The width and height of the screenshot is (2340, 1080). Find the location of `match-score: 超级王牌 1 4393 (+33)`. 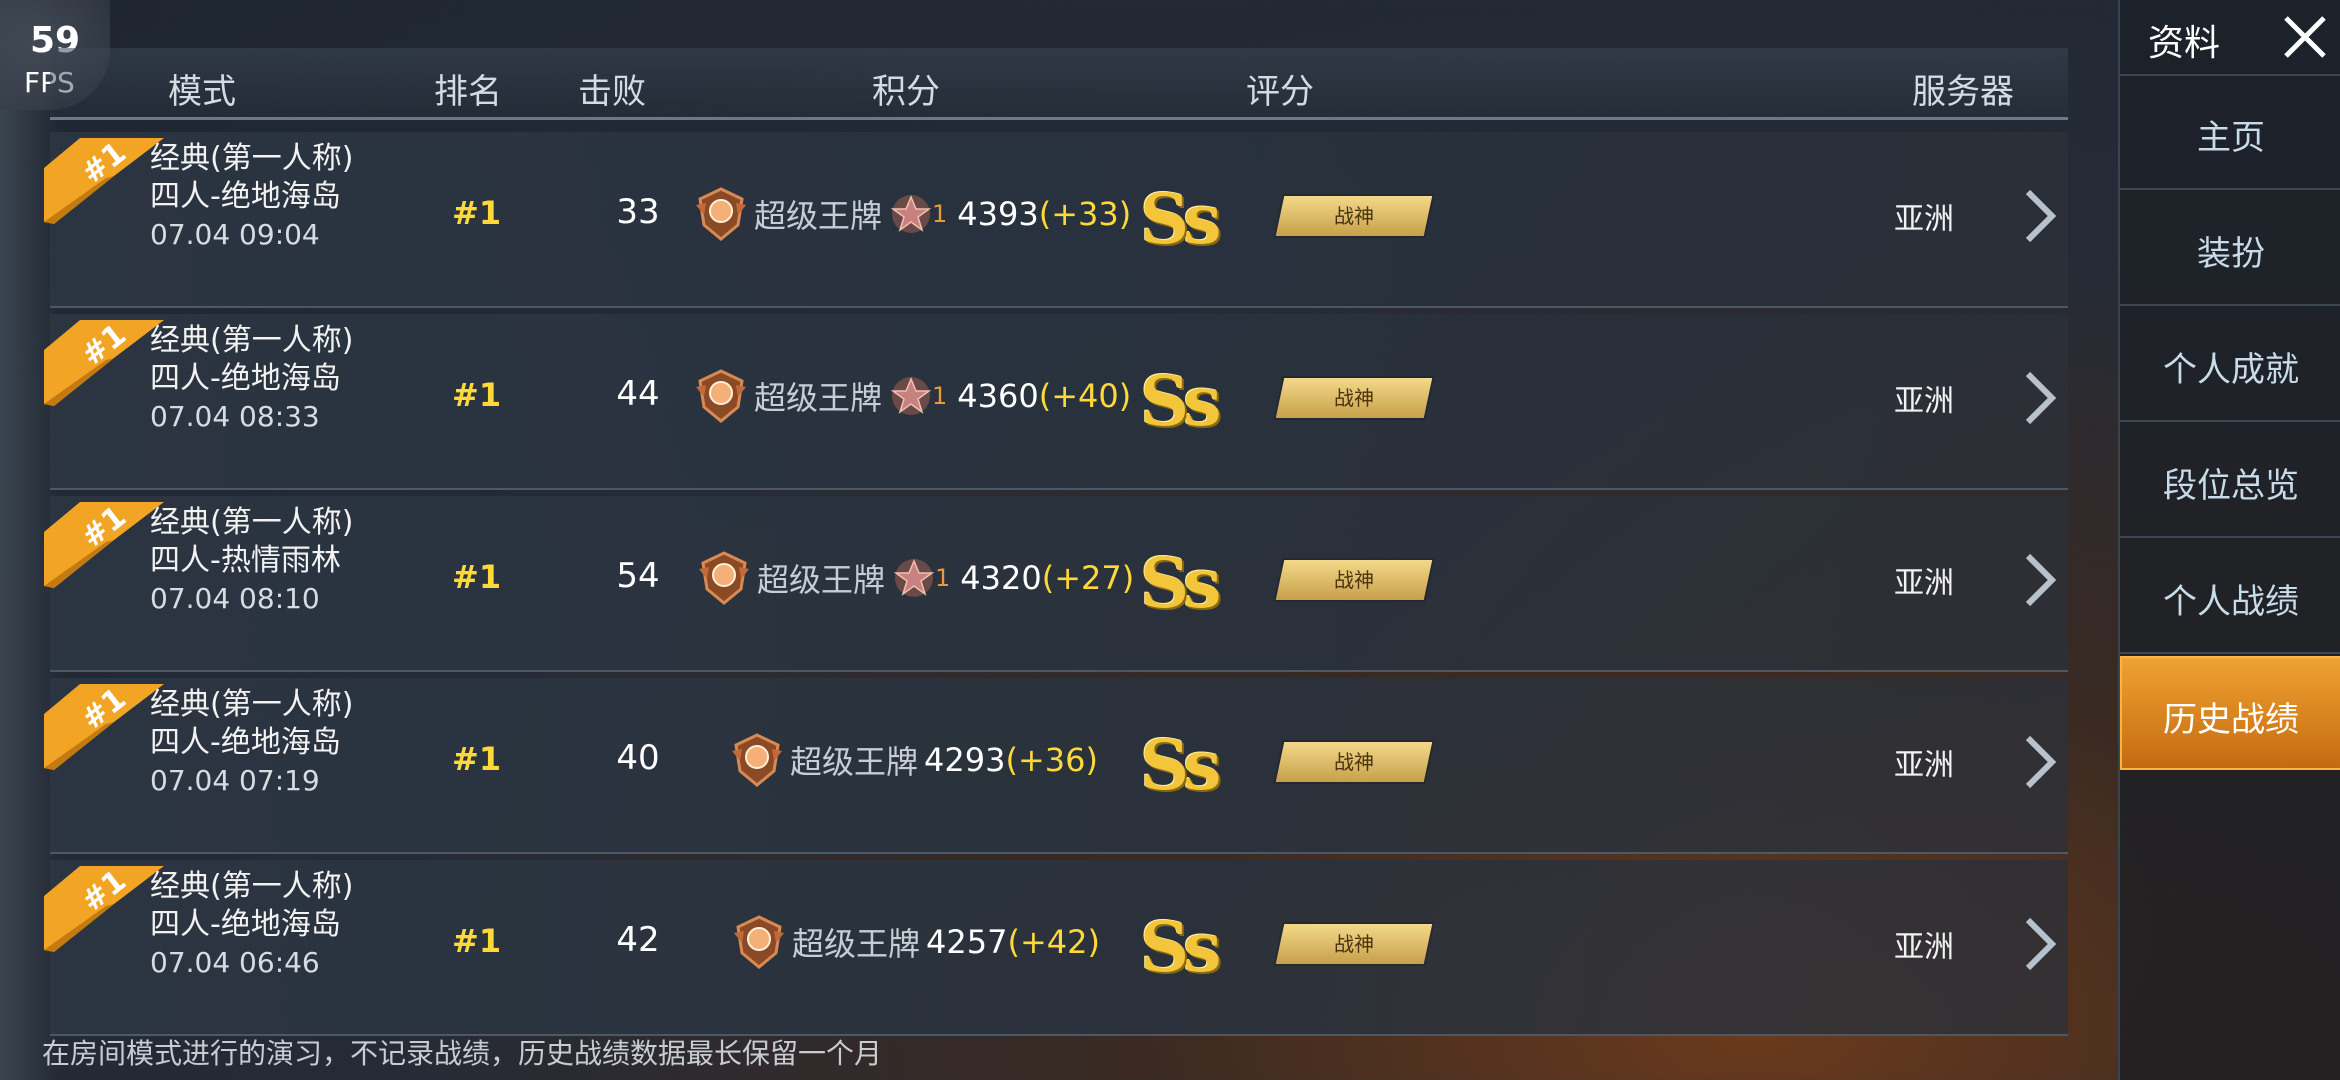

match-score: 超级王牌 1 4393 (+33) is located at coordinates (911, 214).